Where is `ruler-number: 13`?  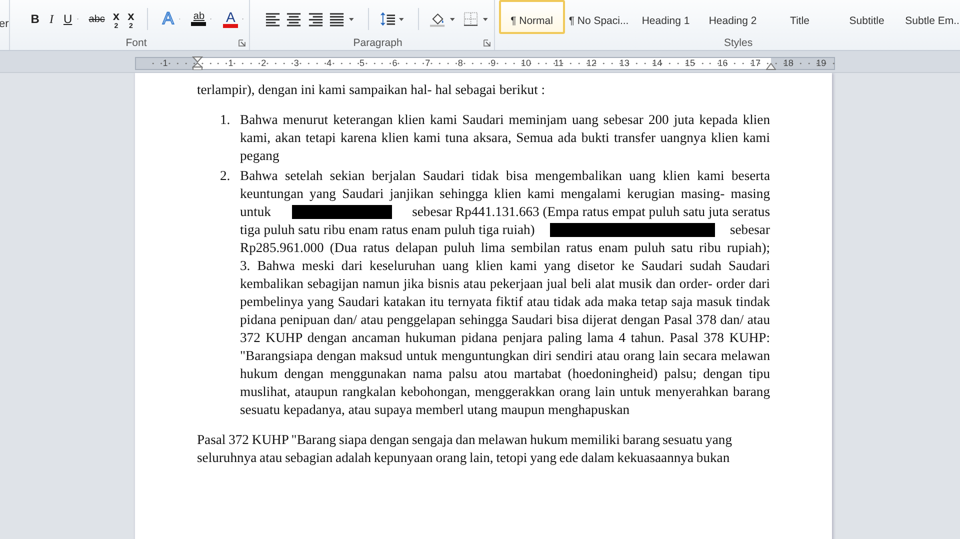
ruler-number: 13 is located at coordinates (624, 63).